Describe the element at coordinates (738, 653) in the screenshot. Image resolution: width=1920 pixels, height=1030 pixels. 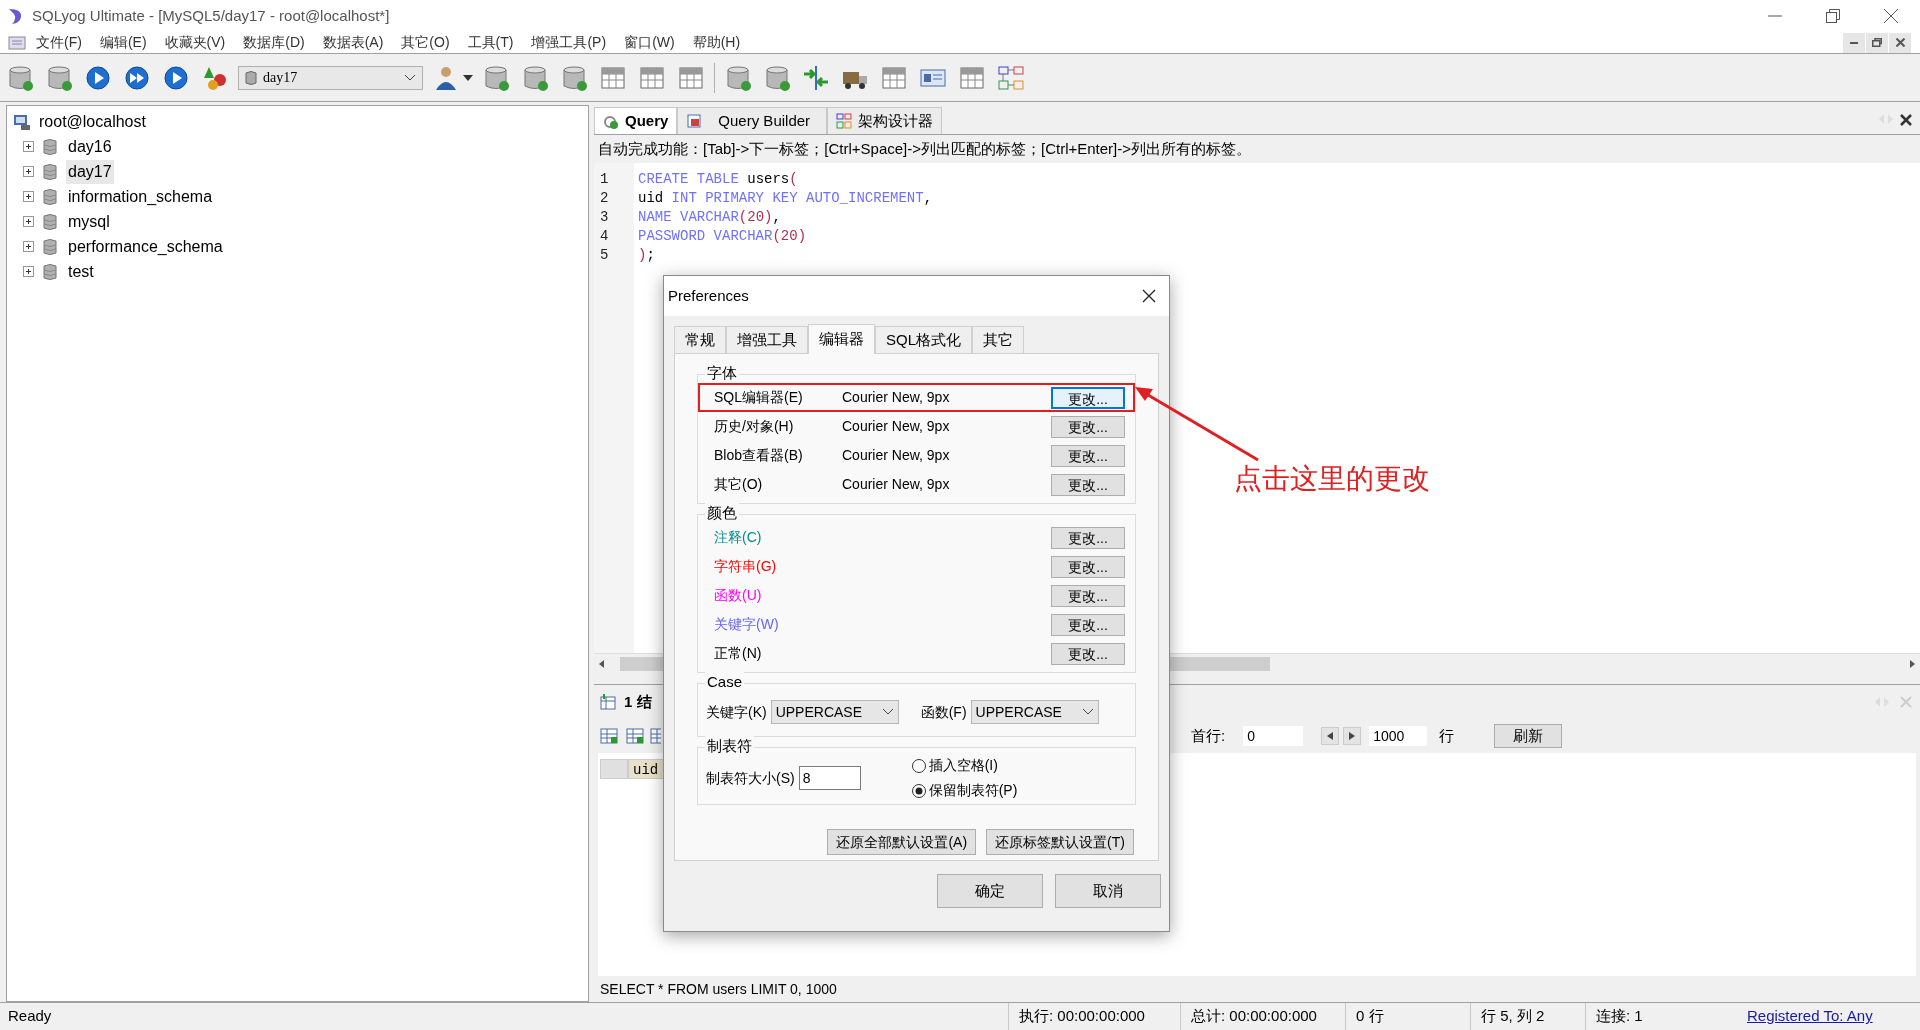
I see `color-label: 正常(N)` at that location.